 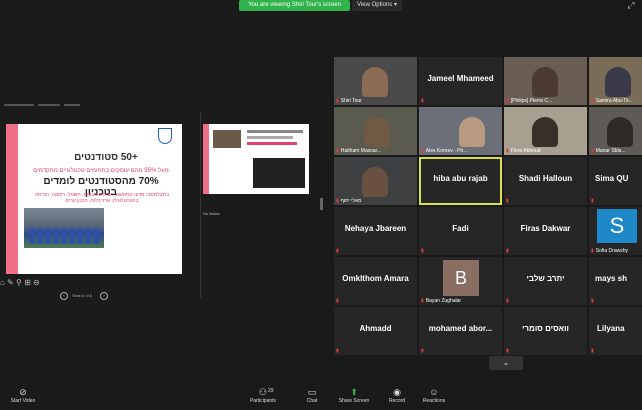 I want to click on participant-tile: mays sh ▮, so click(x=615, y=281).